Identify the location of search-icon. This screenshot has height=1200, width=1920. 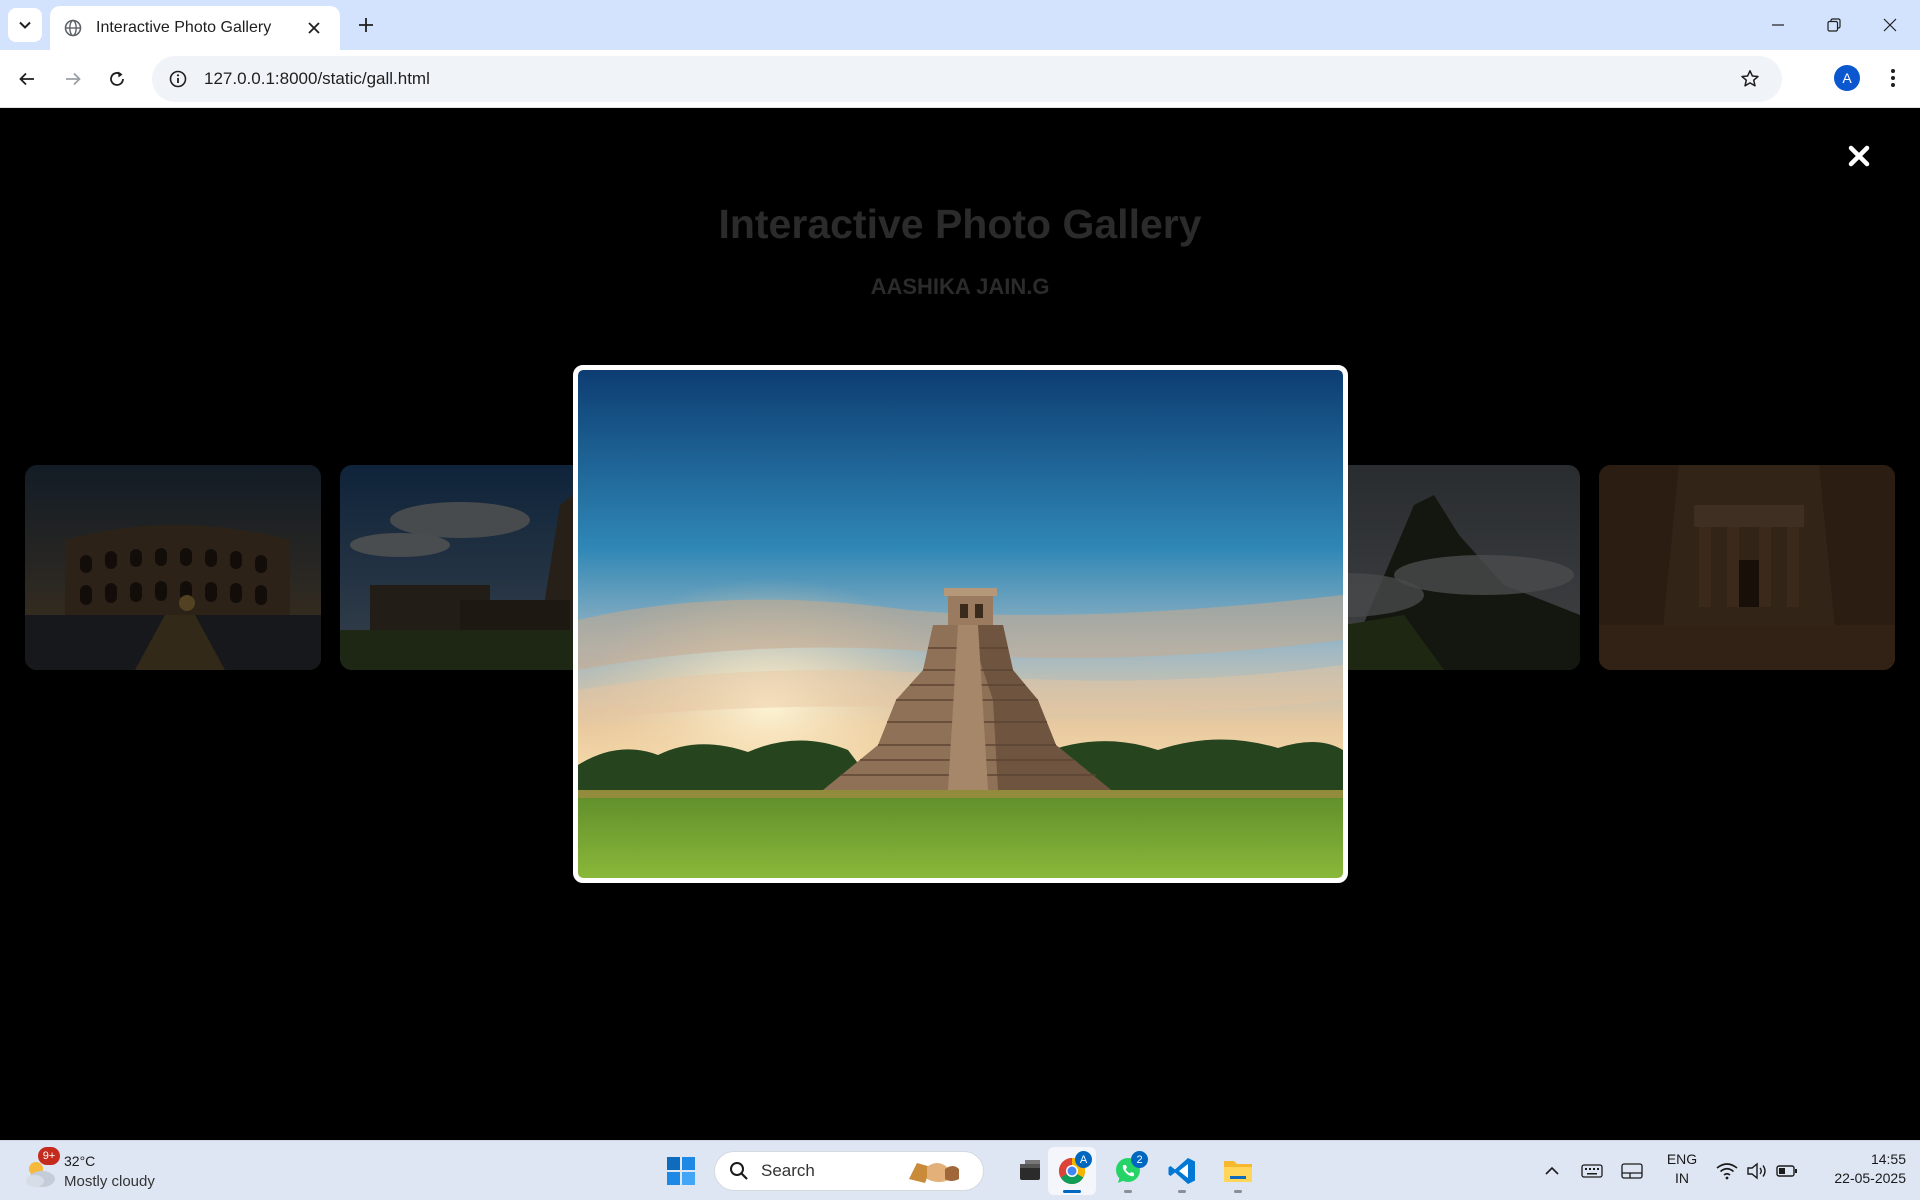
(739, 1171).